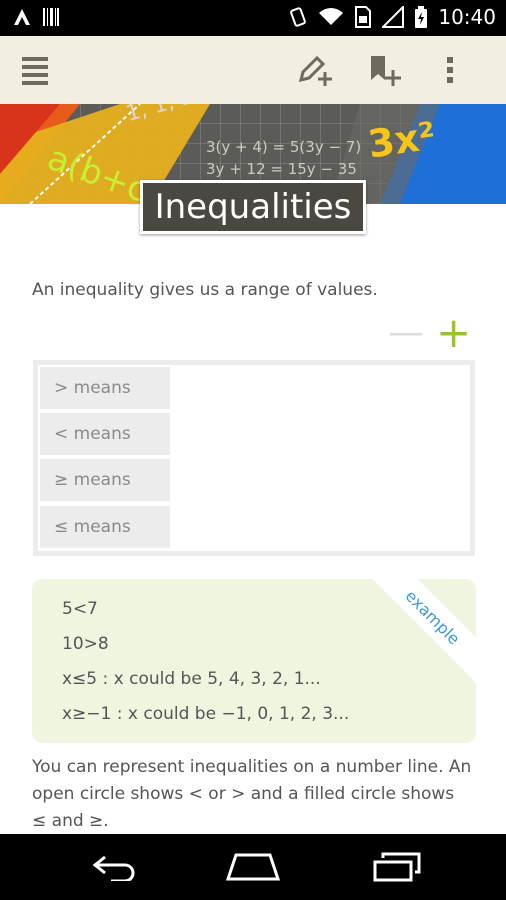  I want to click on wifi-icon, so click(331, 16).